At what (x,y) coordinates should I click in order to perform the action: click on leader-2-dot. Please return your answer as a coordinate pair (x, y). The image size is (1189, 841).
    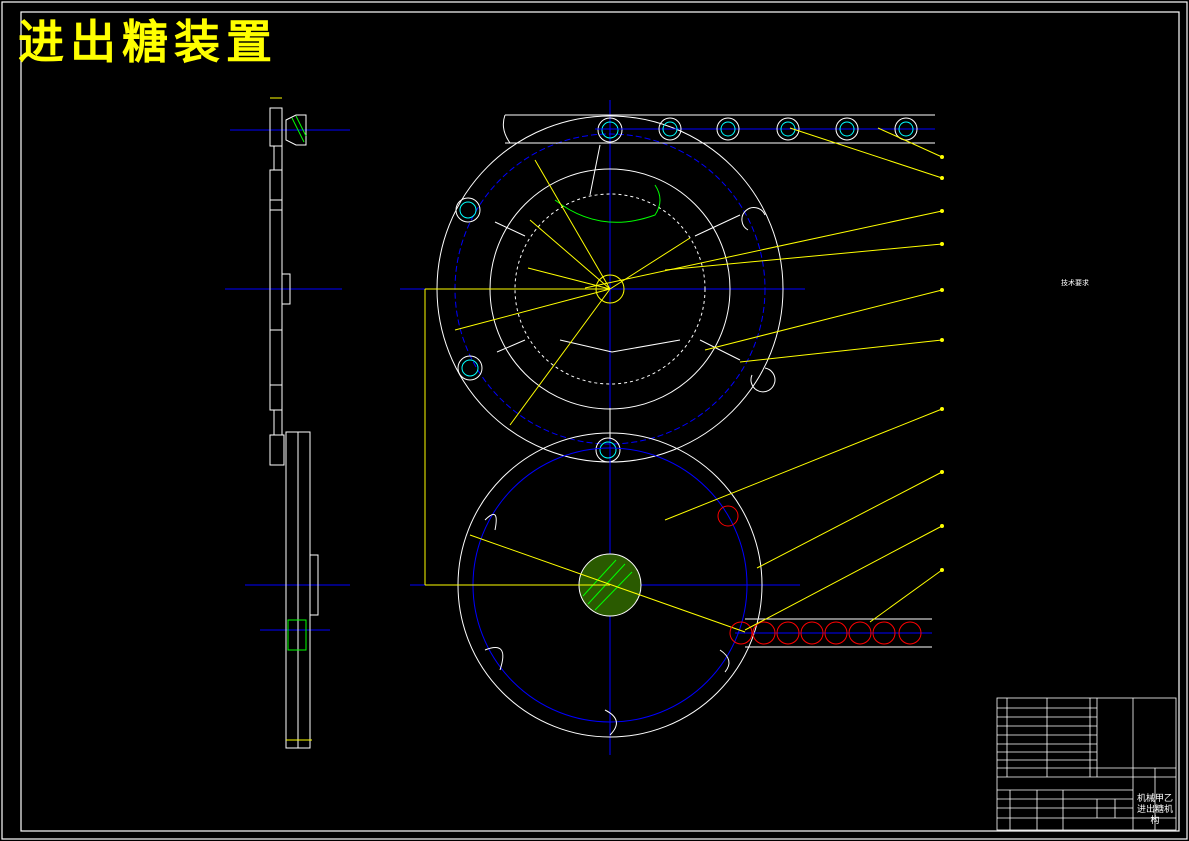
    Looking at the image, I should click on (942, 178).